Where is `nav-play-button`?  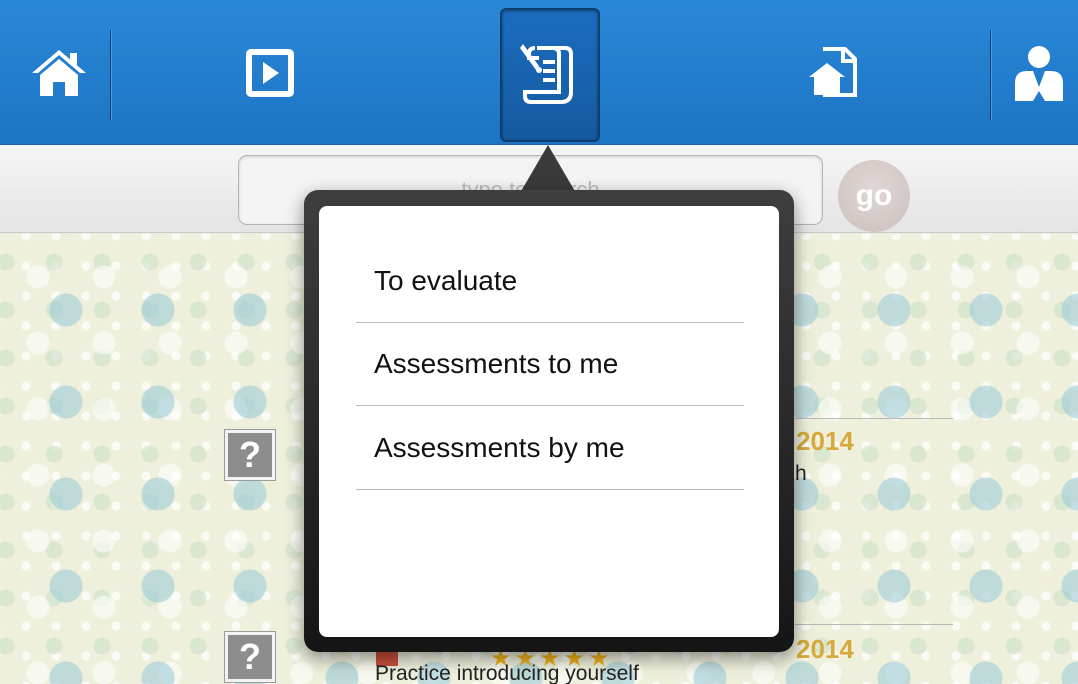
nav-play-button is located at coordinates (270, 72).